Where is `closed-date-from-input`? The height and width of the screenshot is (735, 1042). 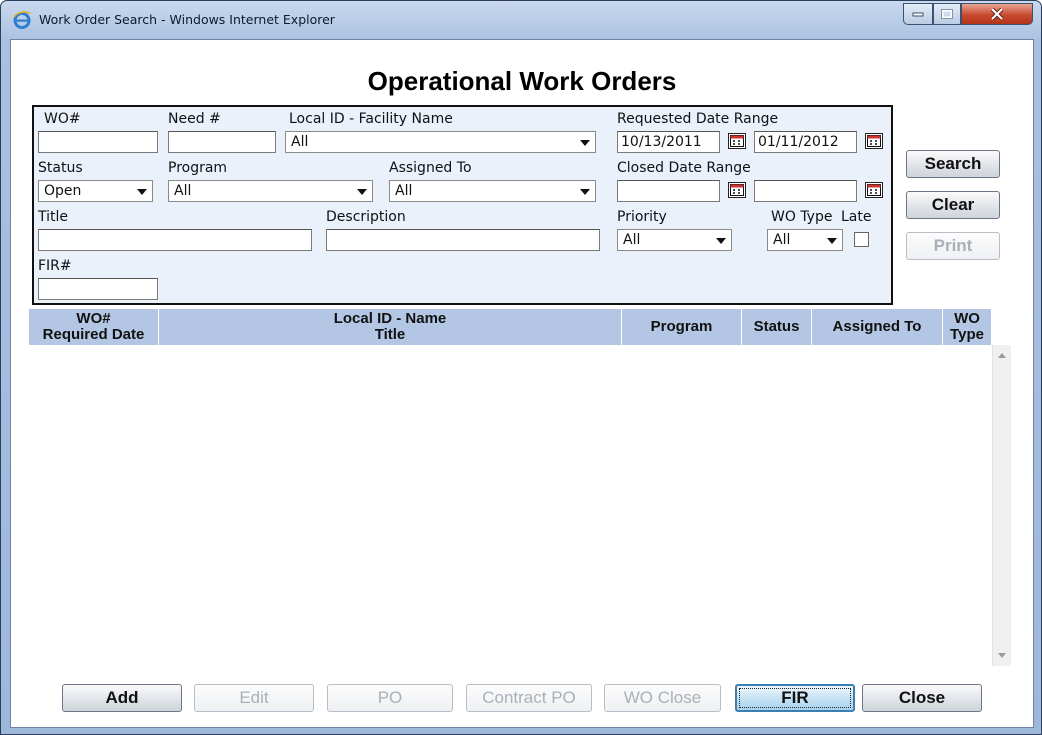
closed-date-from-input is located at coordinates (668, 191).